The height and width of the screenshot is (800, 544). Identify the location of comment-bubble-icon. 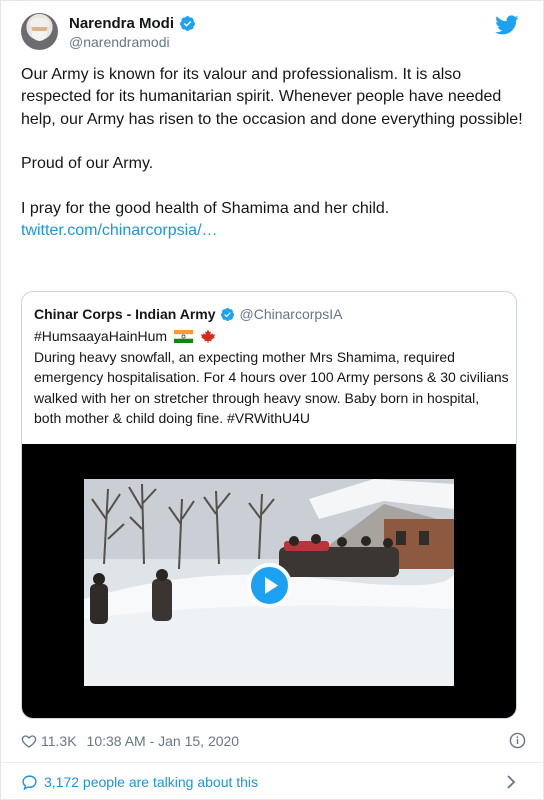
(29, 782).